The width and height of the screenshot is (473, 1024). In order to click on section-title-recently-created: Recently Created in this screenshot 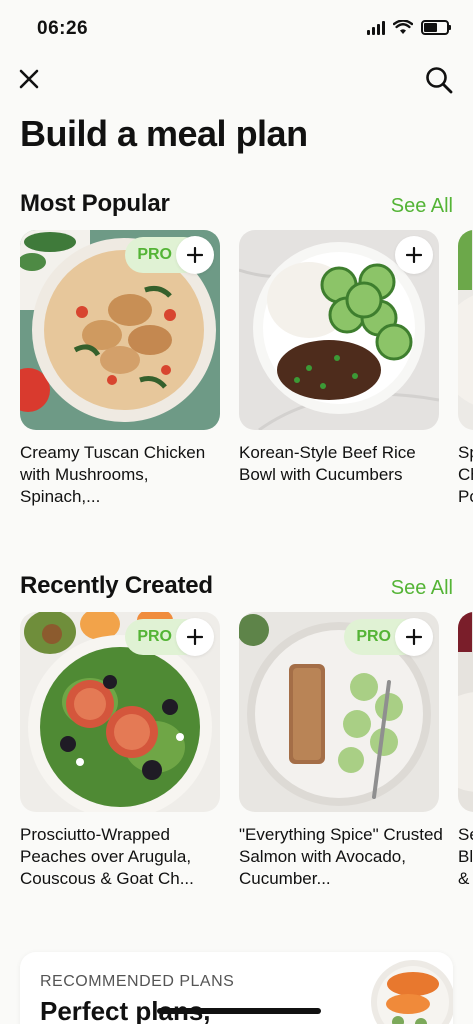, I will do `click(116, 585)`.